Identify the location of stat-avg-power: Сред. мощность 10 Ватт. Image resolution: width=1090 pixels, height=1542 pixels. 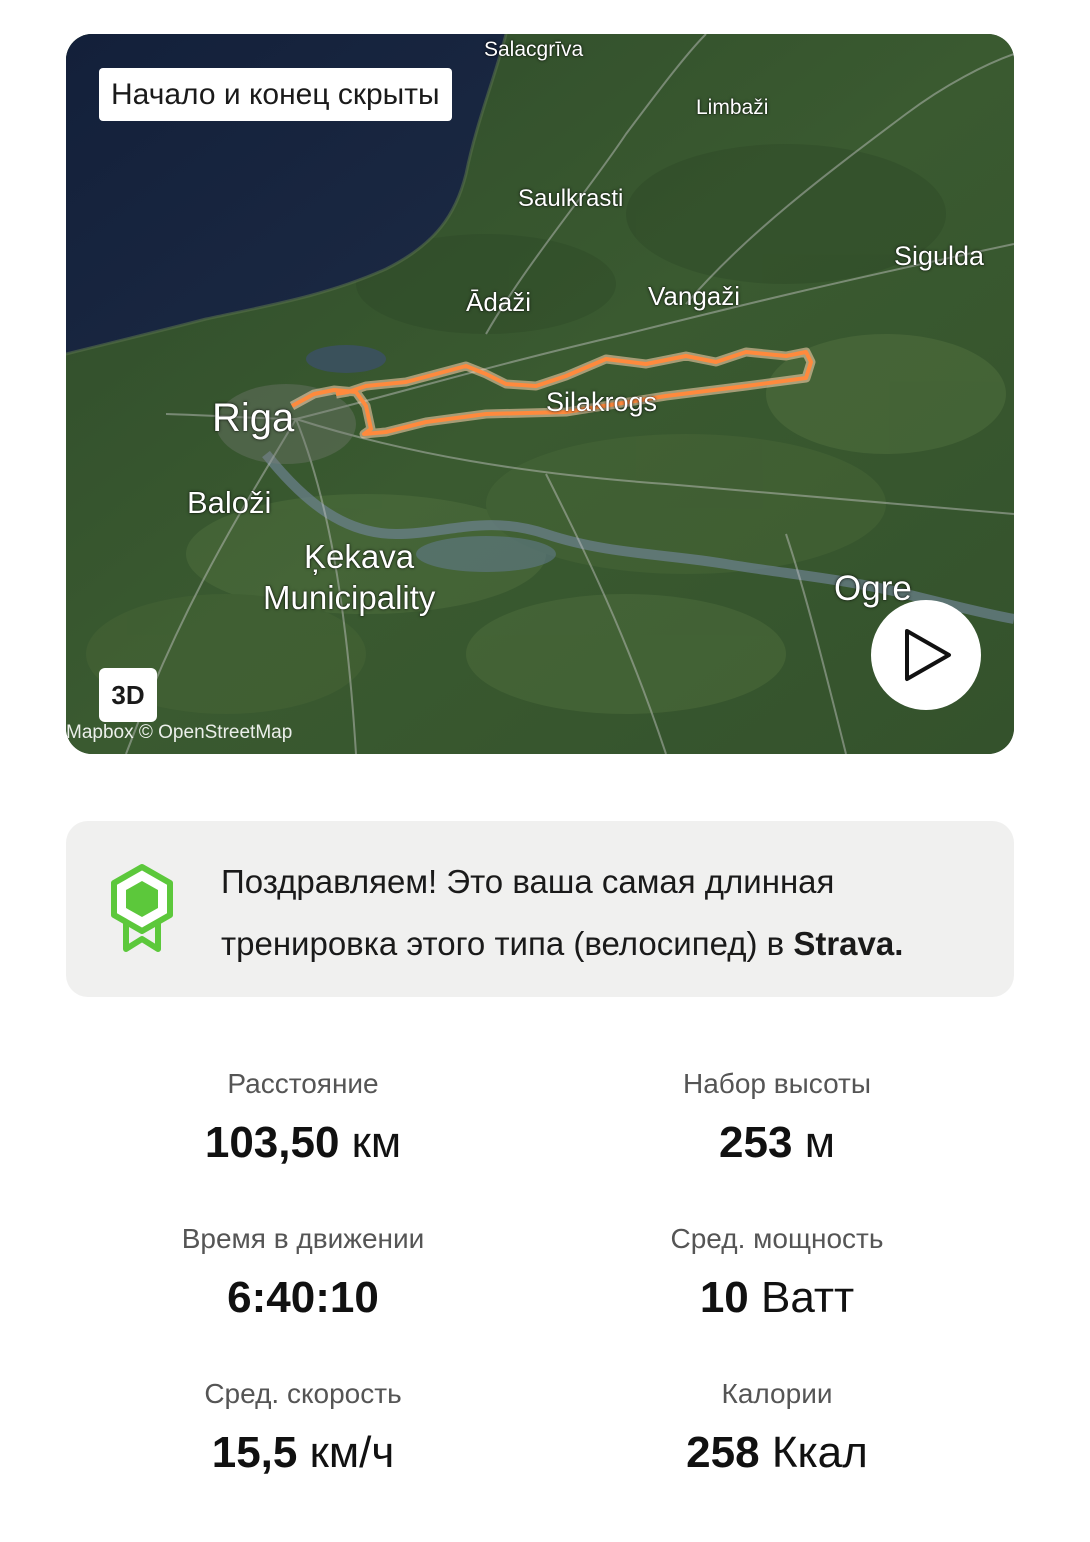
(777, 1274).